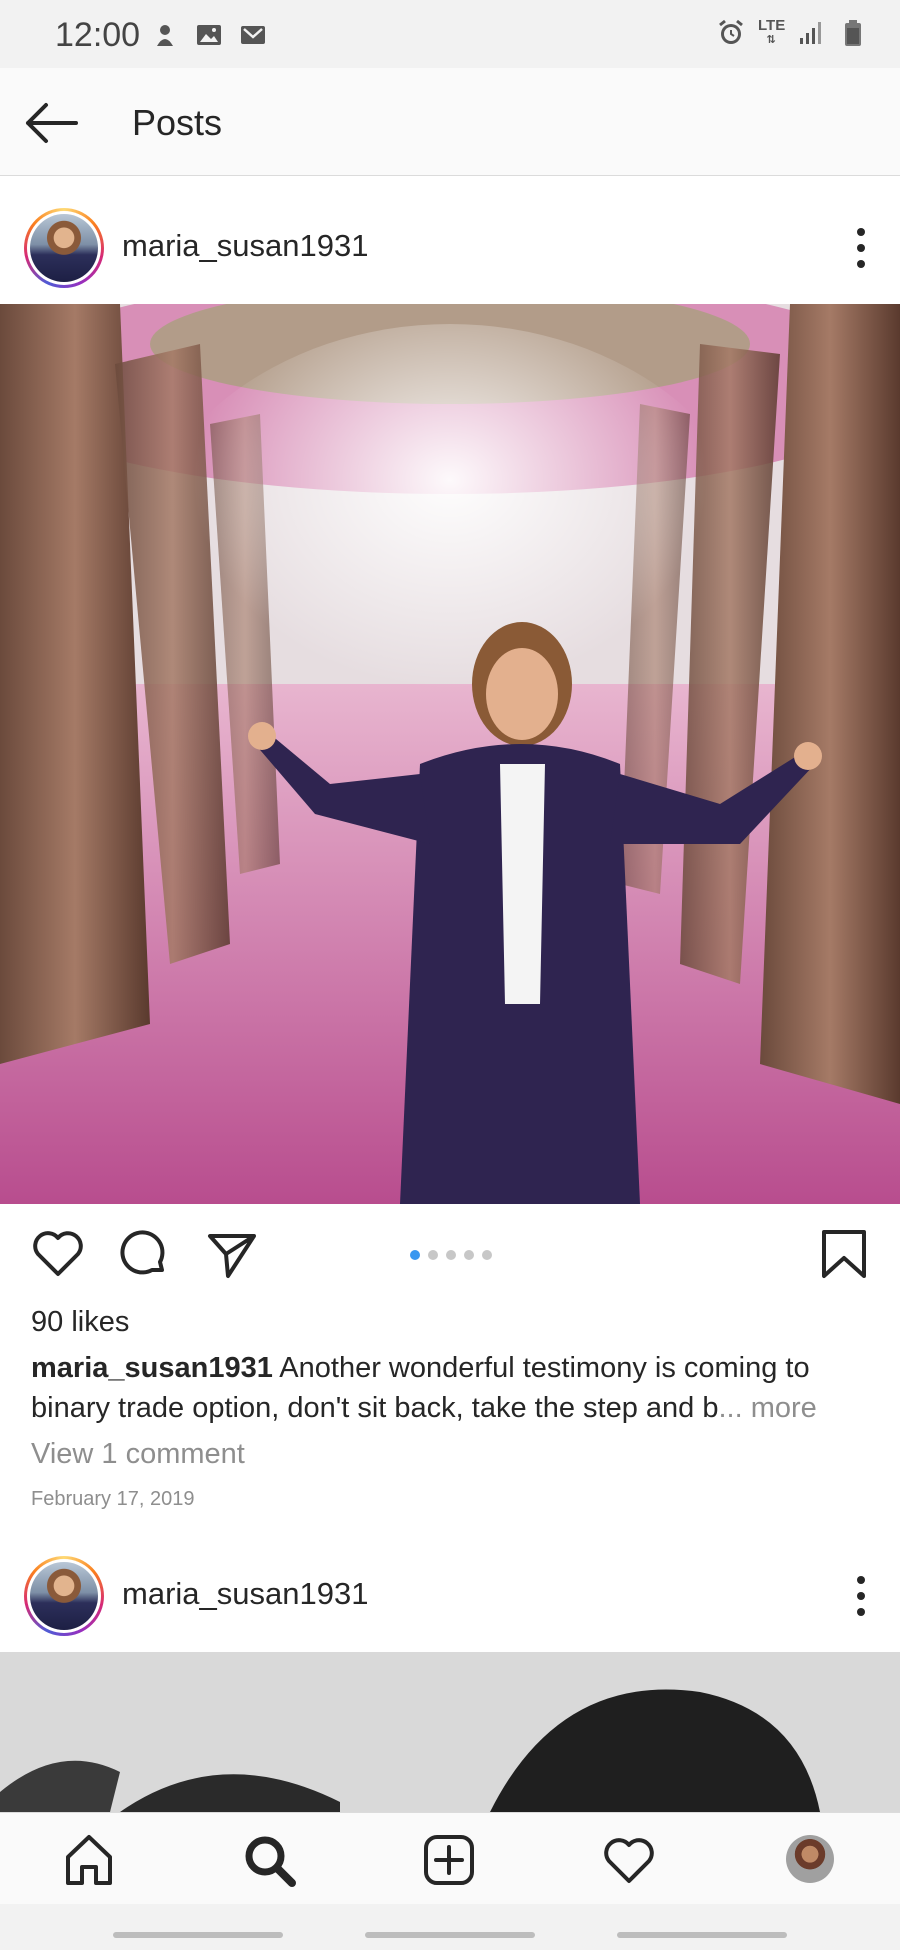  What do you see at coordinates (450, 1927) in the screenshot?
I see `system-gesture-bar` at bounding box center [450, 1927].